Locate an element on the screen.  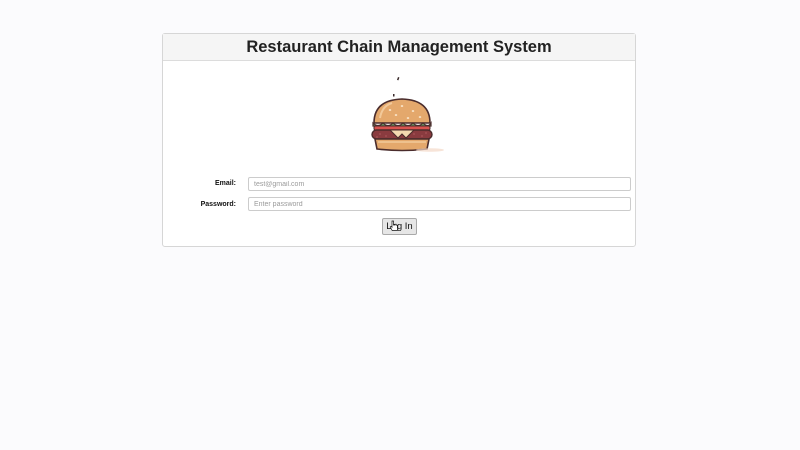
password-label: Password: is located at coordinates (218, 204).